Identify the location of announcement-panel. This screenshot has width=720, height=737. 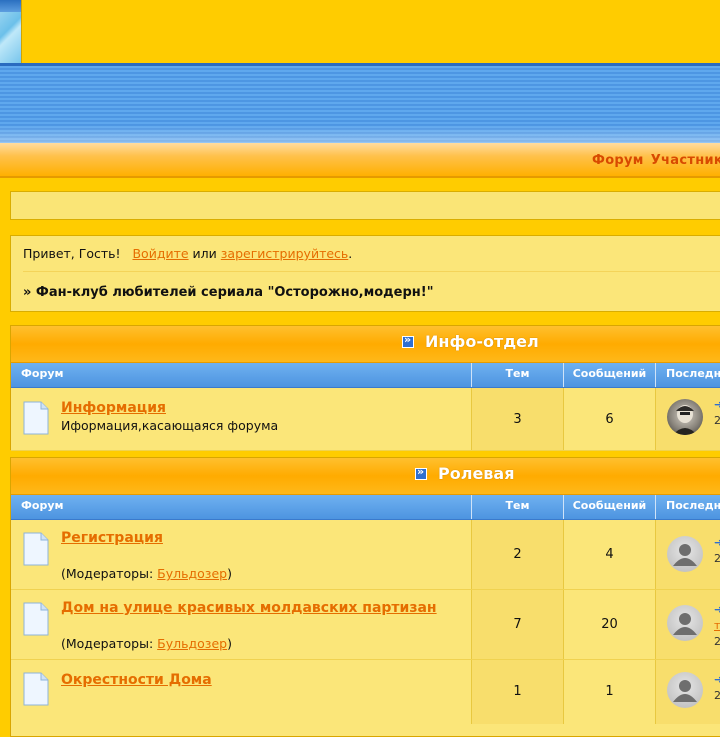
(365, 205).